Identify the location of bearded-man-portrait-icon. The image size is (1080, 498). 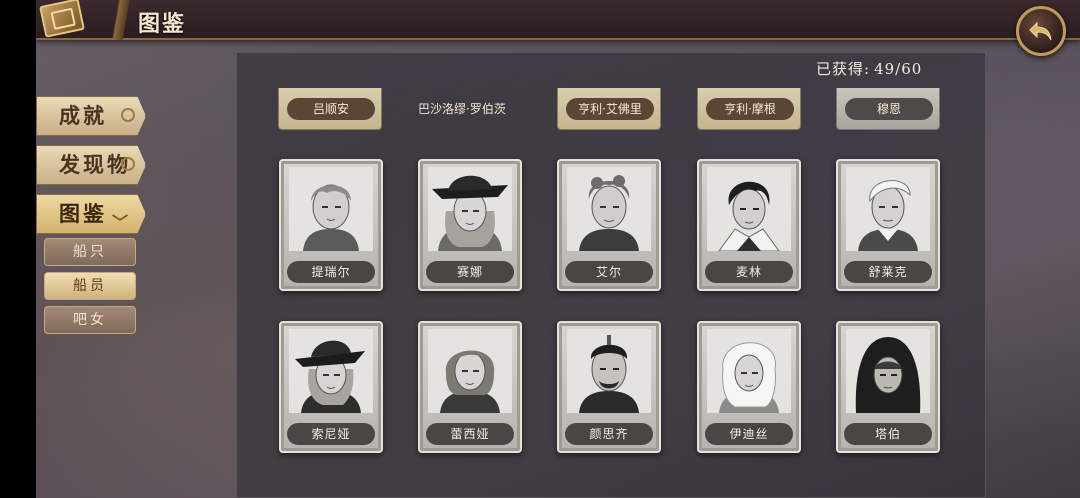
(609, 371).